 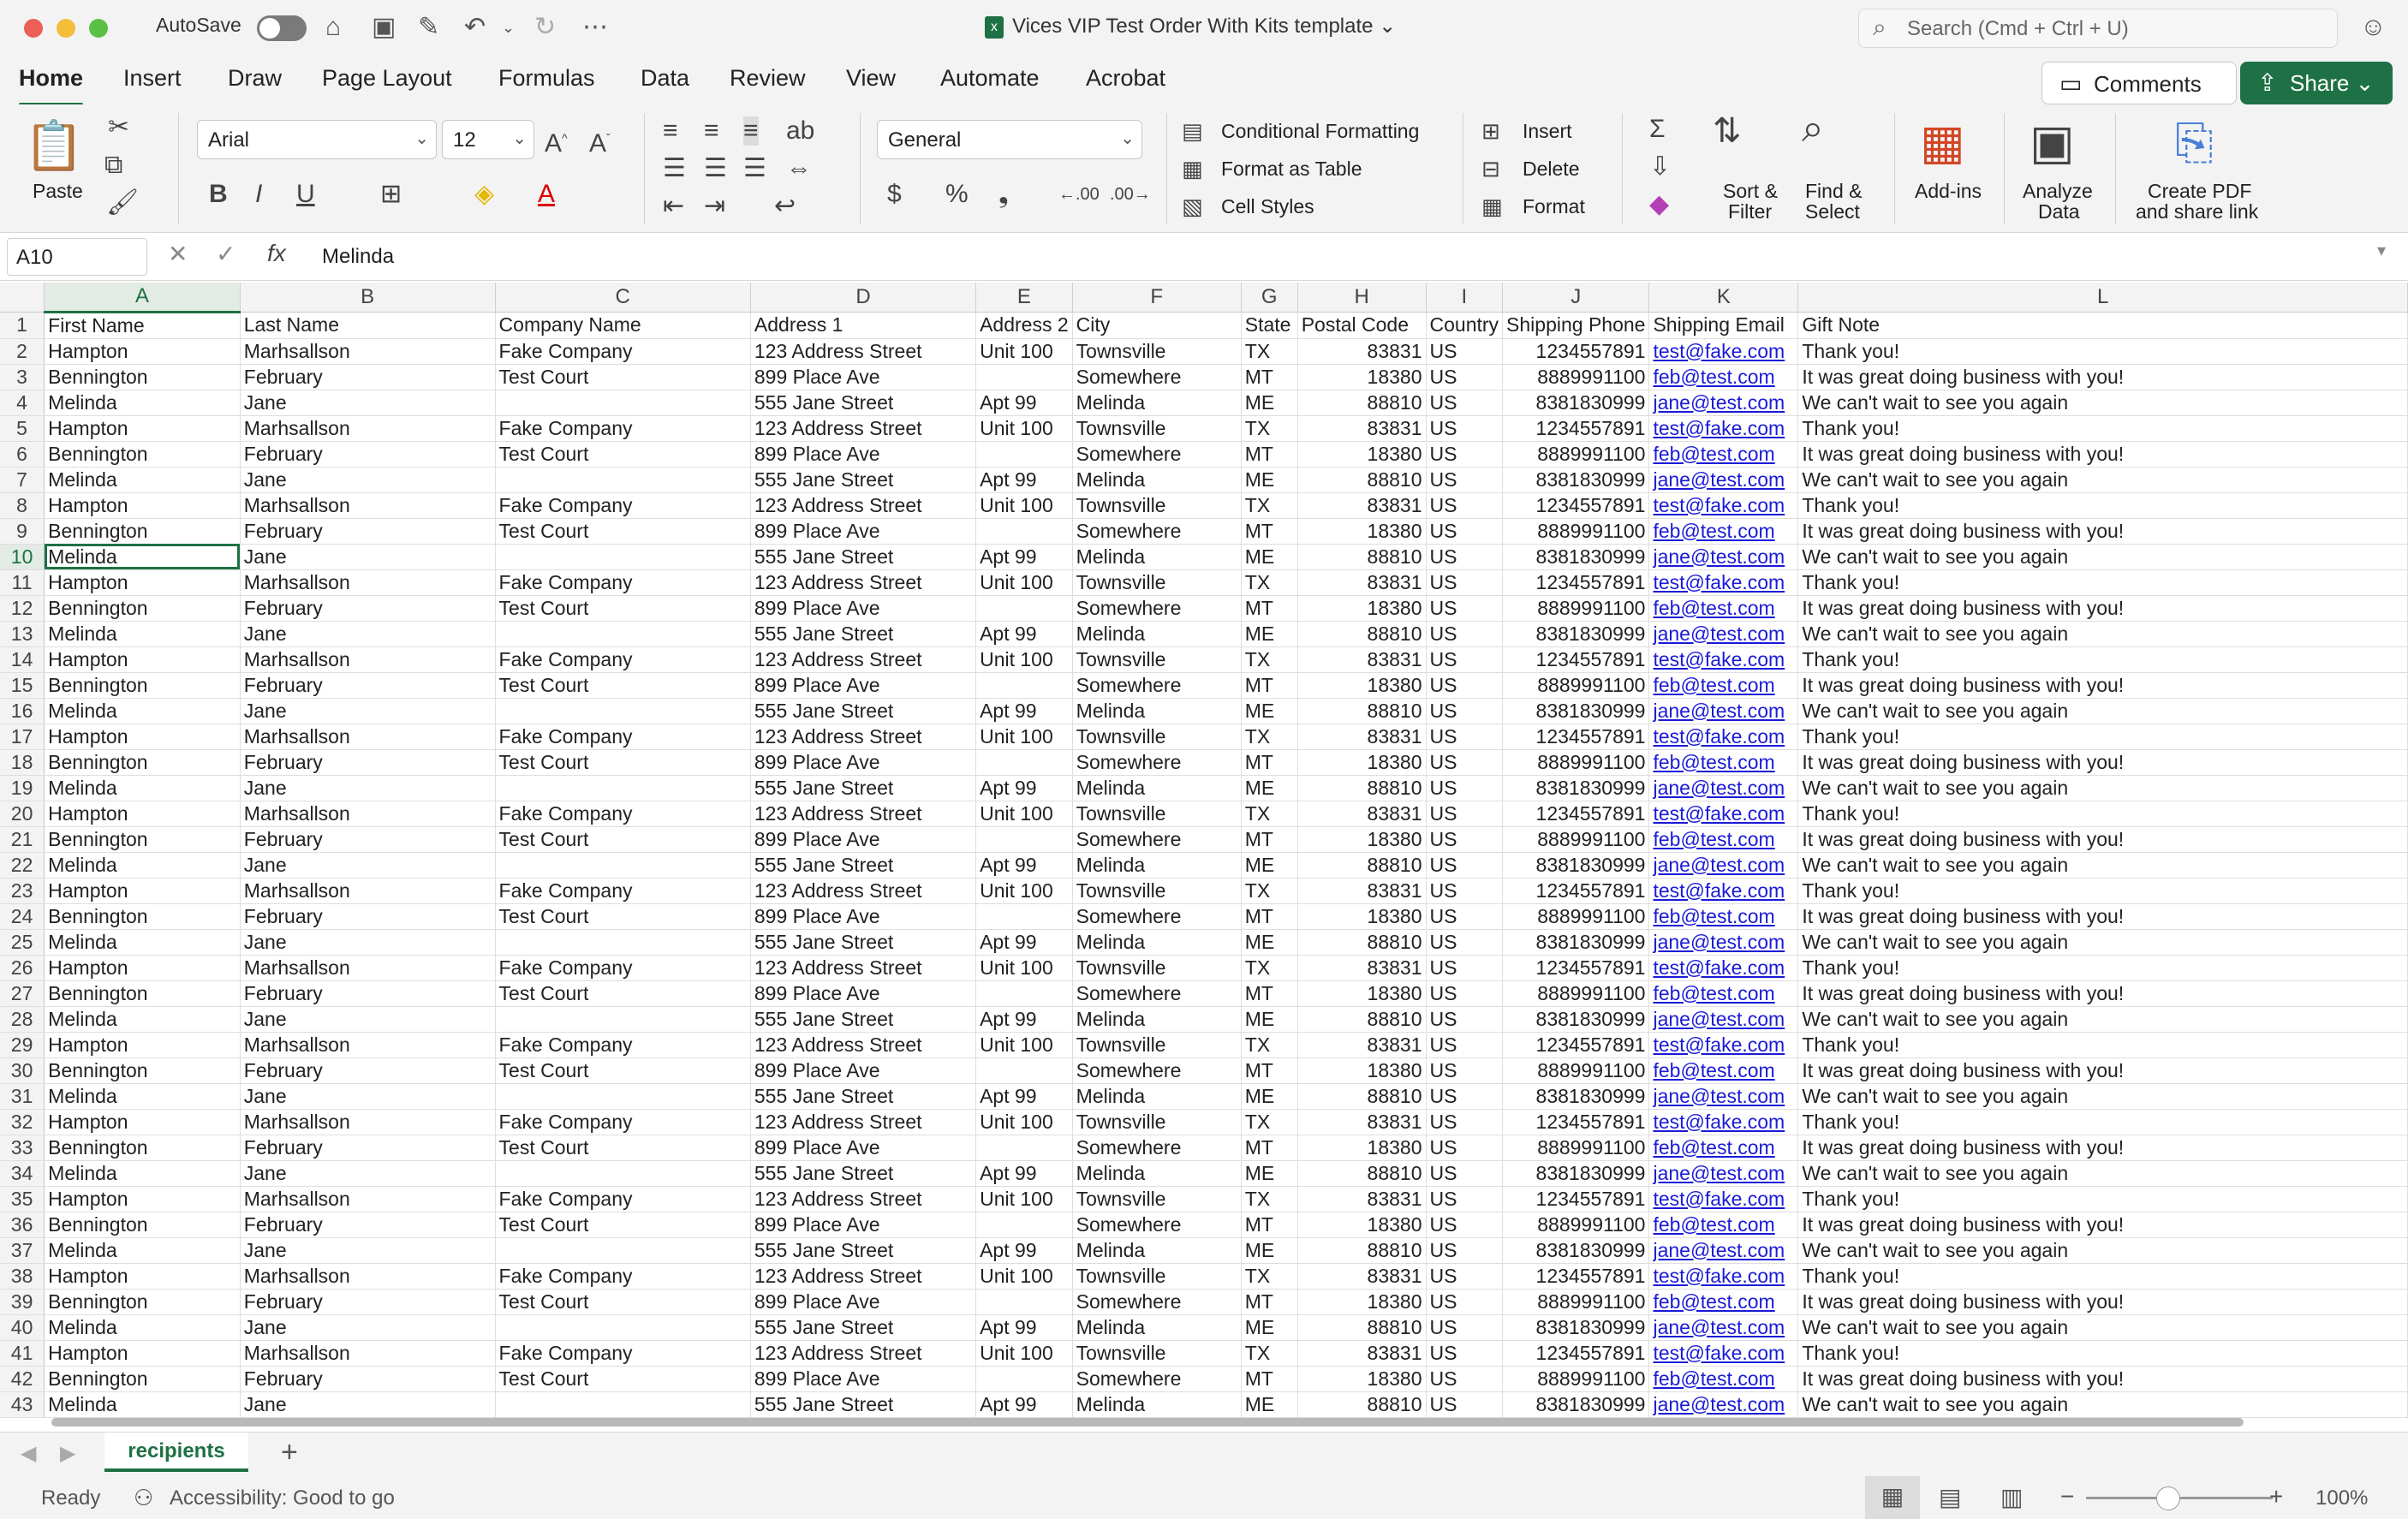 I want to click on cell-j10: 8381830999, so click(x=1576, y=557).